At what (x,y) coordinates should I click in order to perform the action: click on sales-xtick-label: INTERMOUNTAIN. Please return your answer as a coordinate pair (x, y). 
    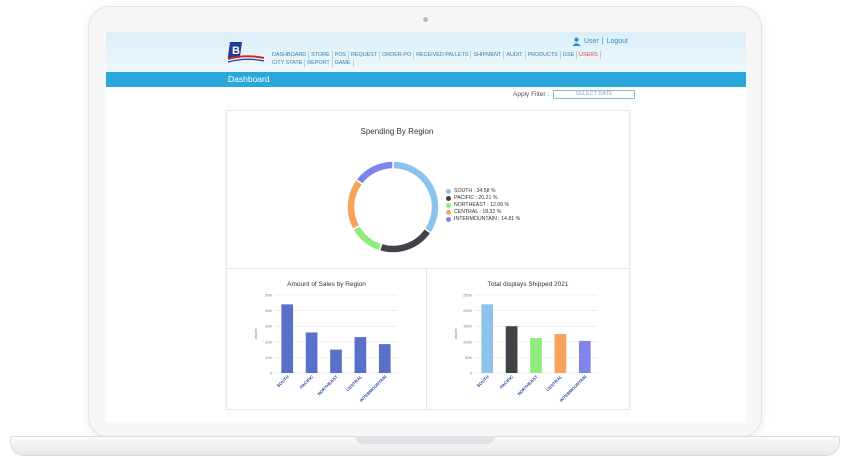
    Looking at the image, I should click on (373, 388).